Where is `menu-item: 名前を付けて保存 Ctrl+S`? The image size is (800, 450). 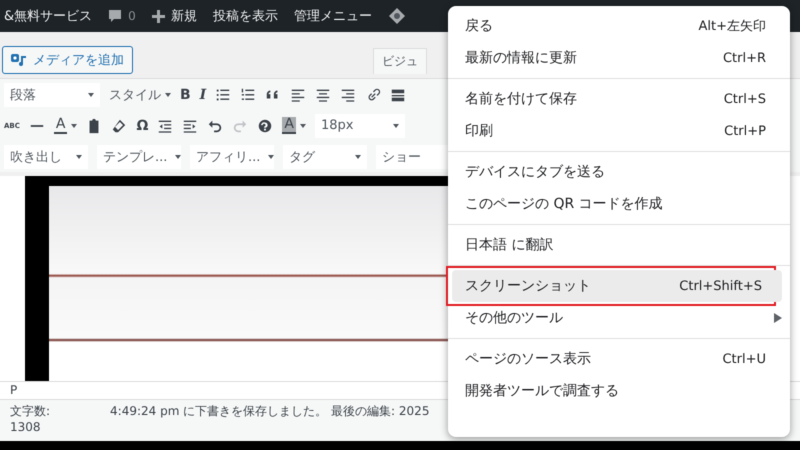 menu-item: 名前を付けて保存 Ctrl+S is located at coordinates (619, 99).